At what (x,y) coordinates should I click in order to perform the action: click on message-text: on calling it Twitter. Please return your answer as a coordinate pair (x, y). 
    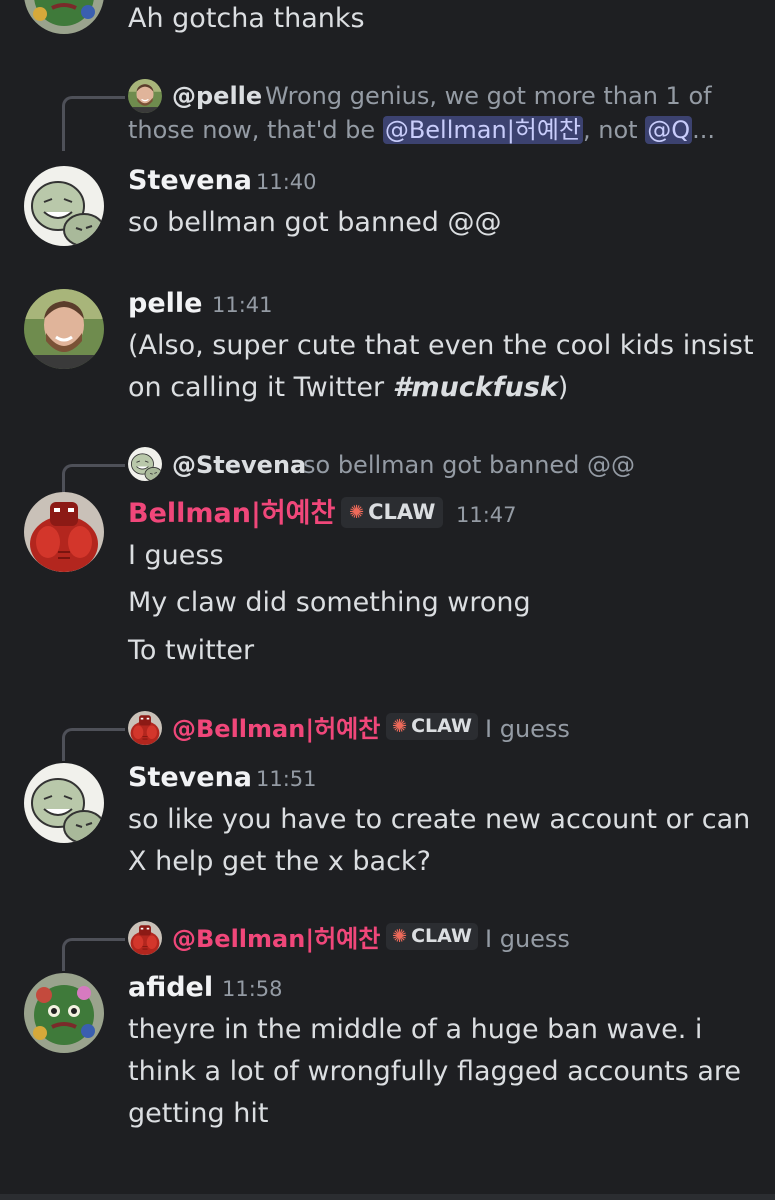
    Looking at the image, I should click on (260, 387).